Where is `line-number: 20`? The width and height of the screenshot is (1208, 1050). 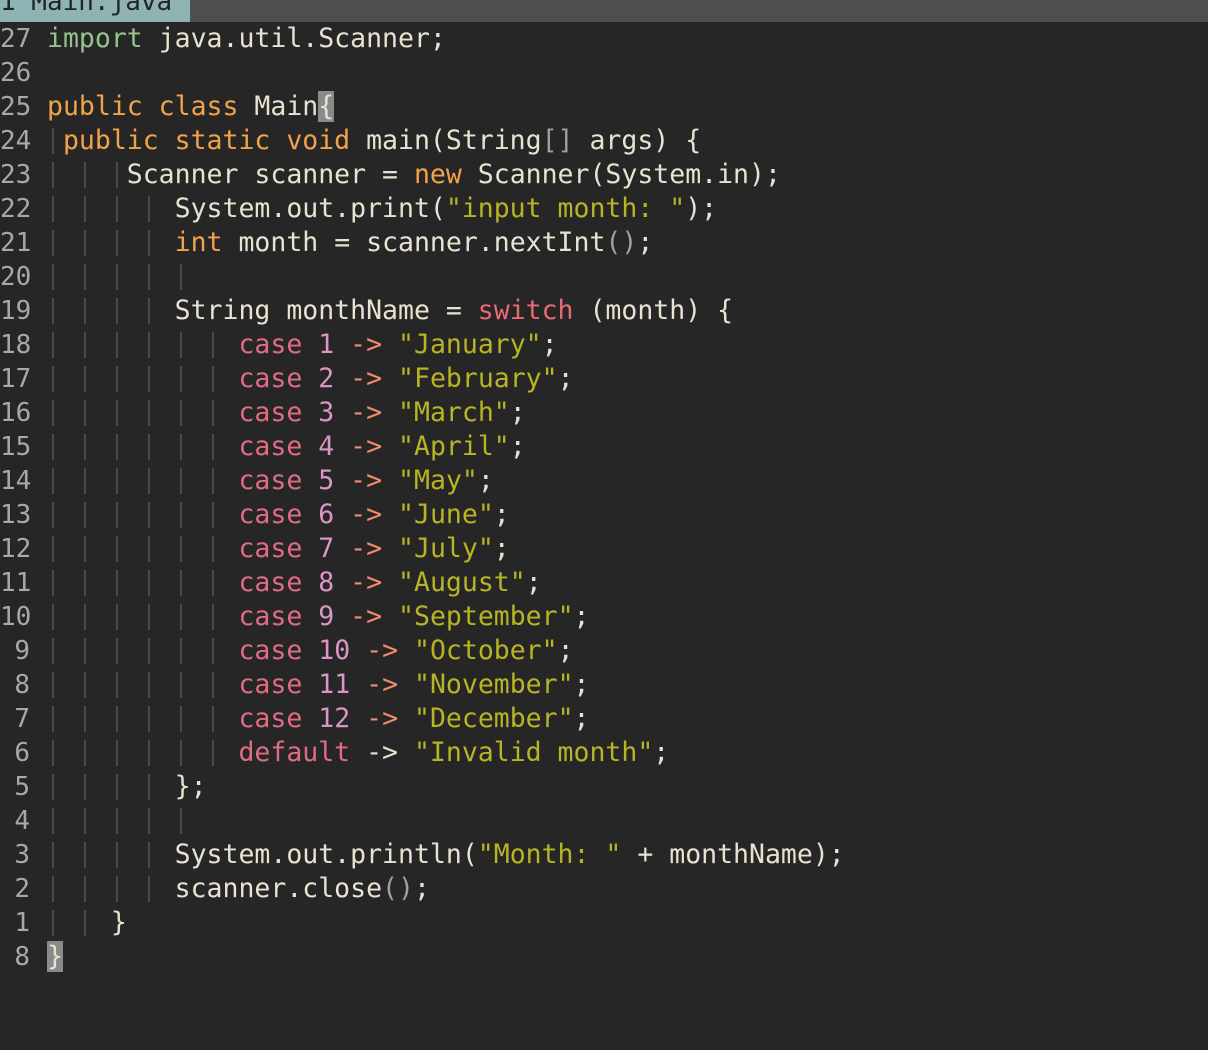 line-number: 20 is located at coordinates (16, 277).